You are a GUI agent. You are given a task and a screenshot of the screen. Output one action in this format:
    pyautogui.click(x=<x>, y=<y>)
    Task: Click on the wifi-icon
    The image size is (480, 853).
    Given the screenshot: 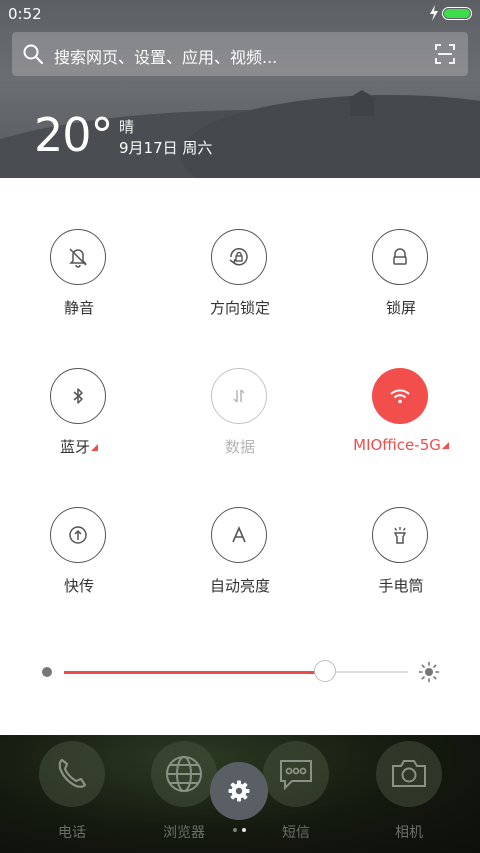 What is the action you would take?
    pyautogui.click(x=400, y=396)
    